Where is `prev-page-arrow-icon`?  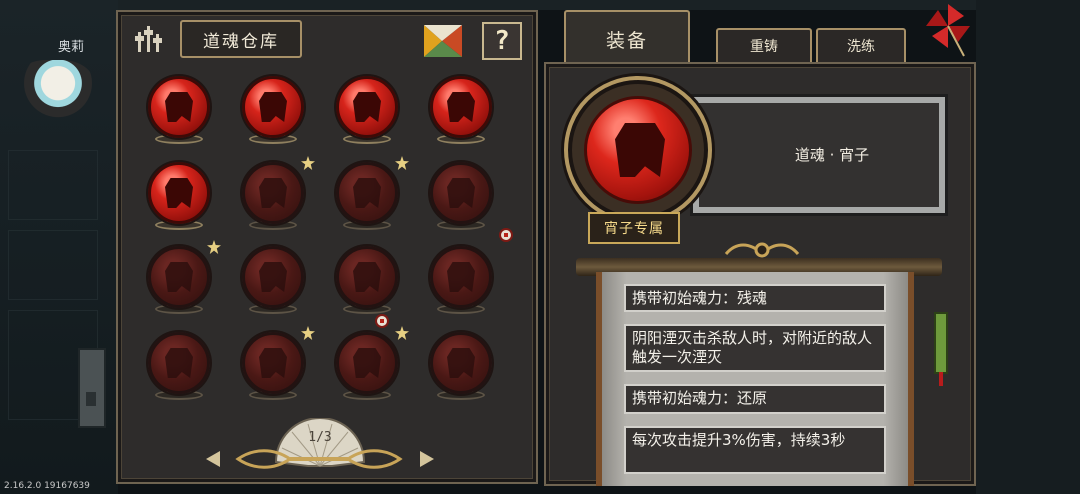 prev-page-arrow-icon is located at coordinates (213, 459).